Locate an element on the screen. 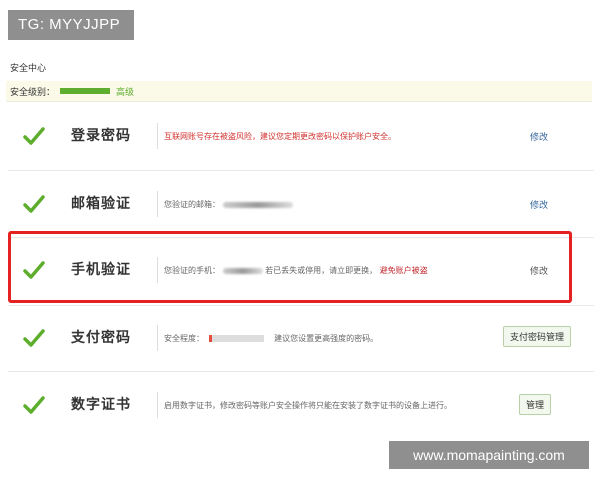 The width and height of the screenshot is (600, 480). item-title: 登录密码 is located at coordinates (101, 136).